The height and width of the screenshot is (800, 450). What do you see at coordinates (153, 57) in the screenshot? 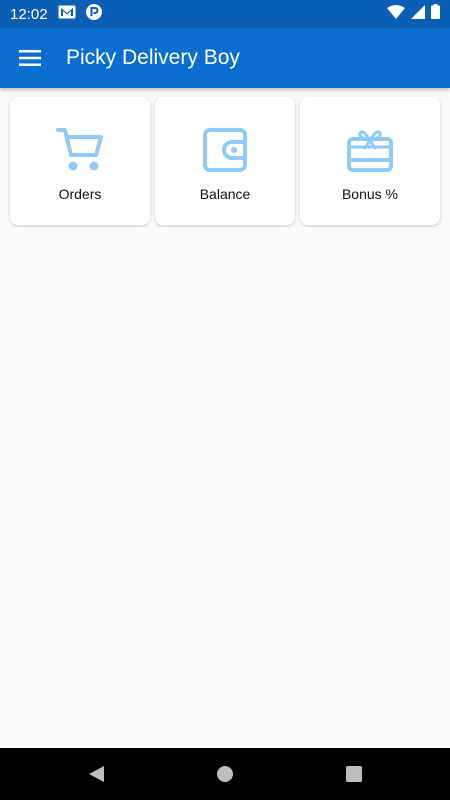
I see `app-title: Picky Delivery Boy` at bounding box center [153, 57].